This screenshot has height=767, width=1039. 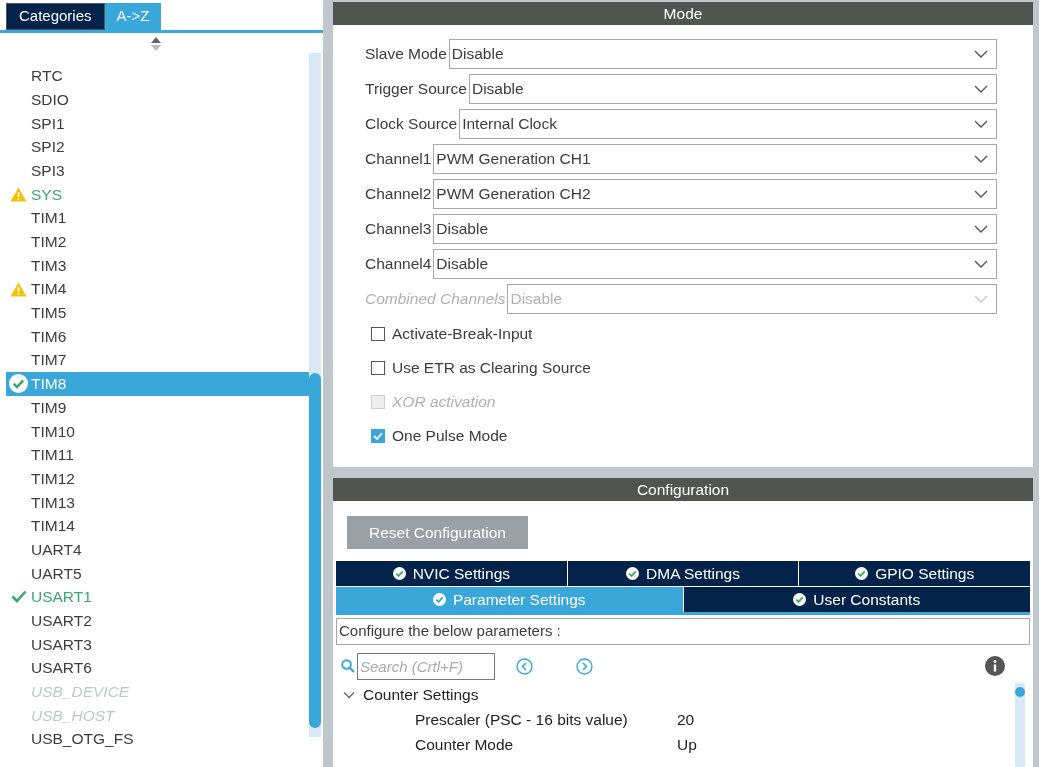 What do you see at coordinates (683, 573) in the screenshot?
I see `settings-tab: DMA Settings` at bounding box center [683, 573].